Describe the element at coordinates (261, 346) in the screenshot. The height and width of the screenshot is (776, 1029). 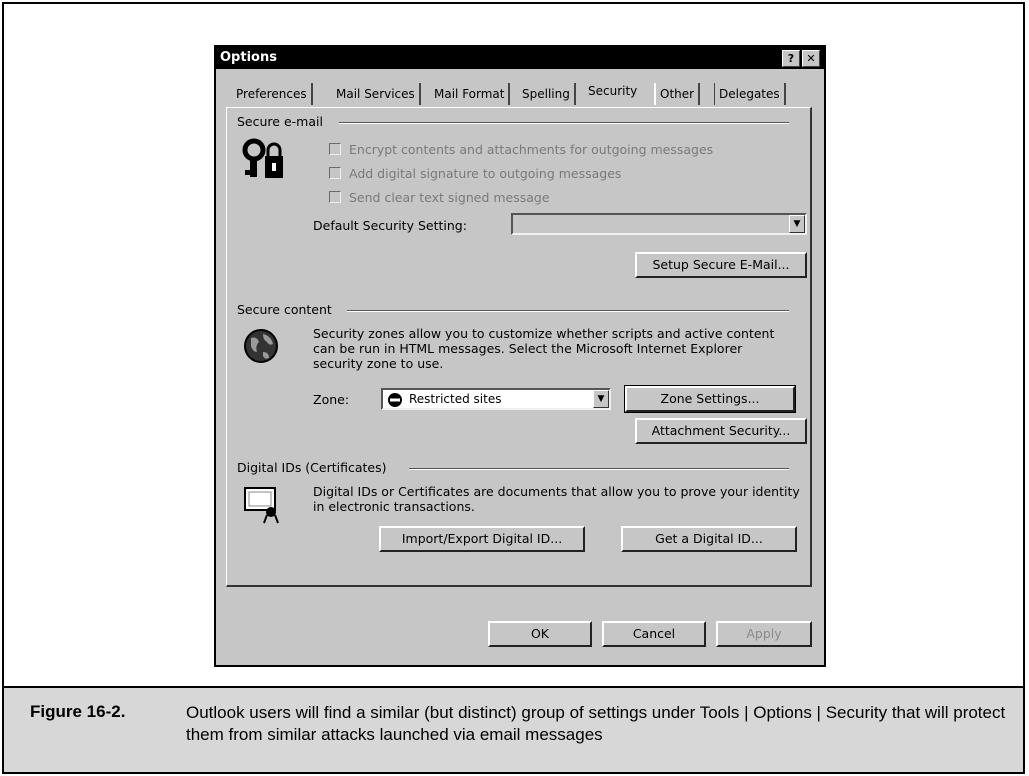
I see `globe-icon` at that location.